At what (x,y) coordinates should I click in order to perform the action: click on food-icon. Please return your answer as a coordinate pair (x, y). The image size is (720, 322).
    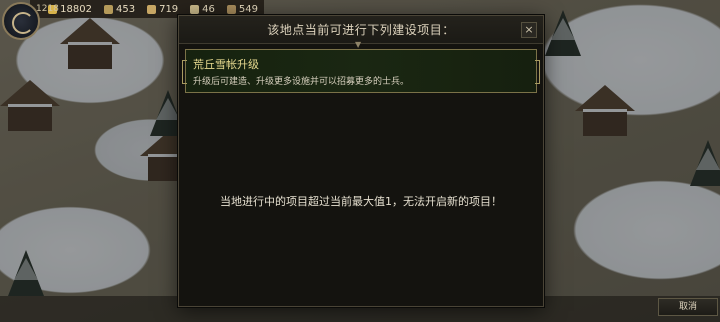
    Looking at the image, I should click on (152, 9).